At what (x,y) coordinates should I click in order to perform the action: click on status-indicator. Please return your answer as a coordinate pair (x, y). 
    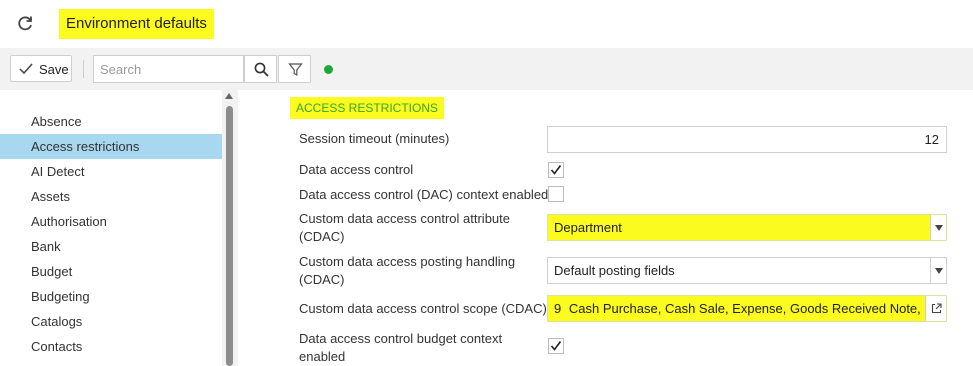
    Looking at the image, I should click on (328, 69).